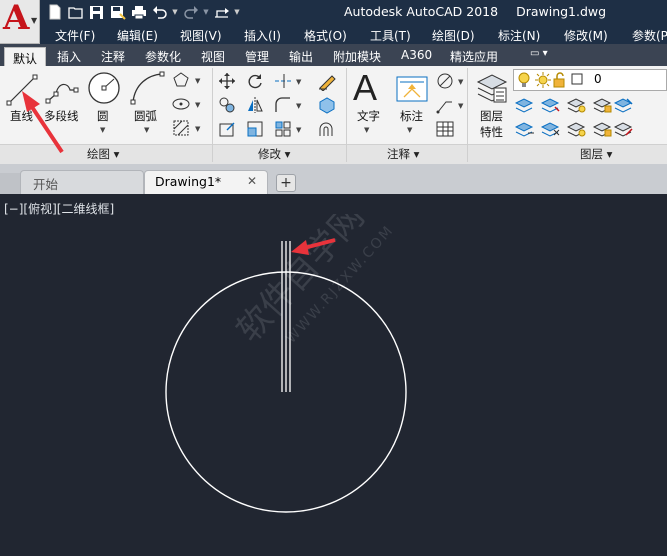 This screenshot has width=667, height=556. I want to click on chevron-down-icon: ▼, so click(34, 20).